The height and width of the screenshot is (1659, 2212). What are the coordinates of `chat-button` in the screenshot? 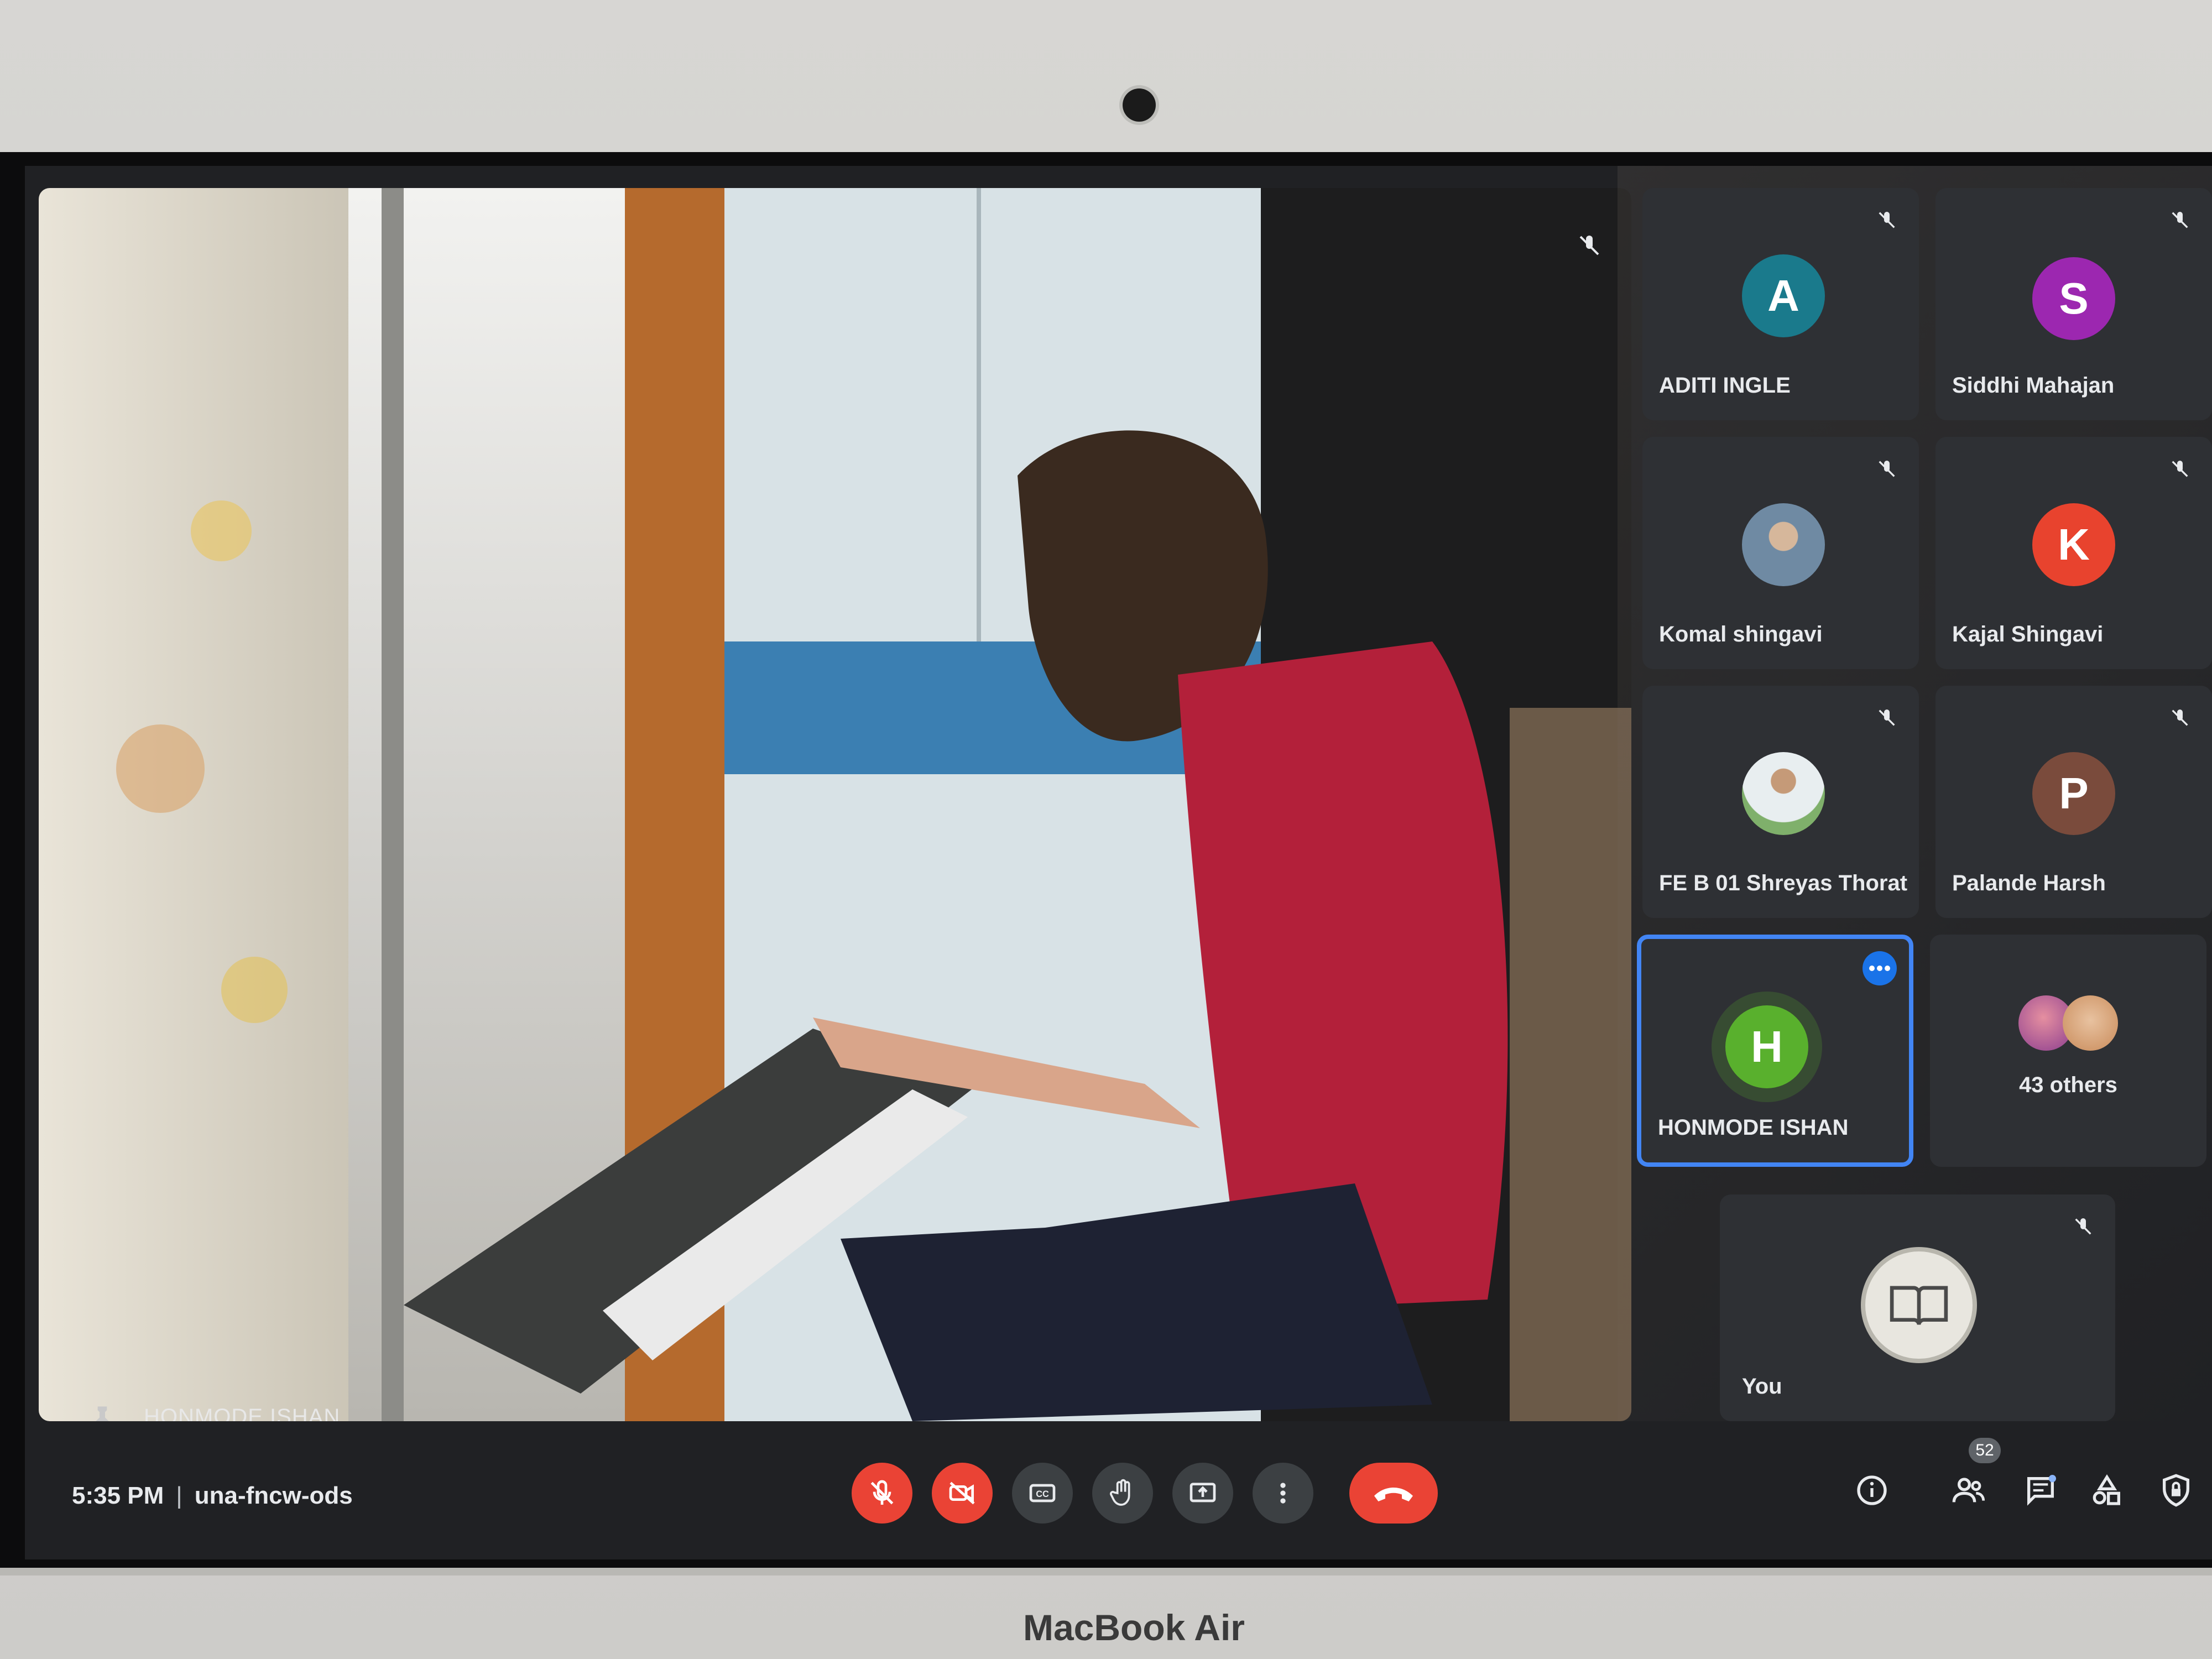 It's located at (2041, 1490).